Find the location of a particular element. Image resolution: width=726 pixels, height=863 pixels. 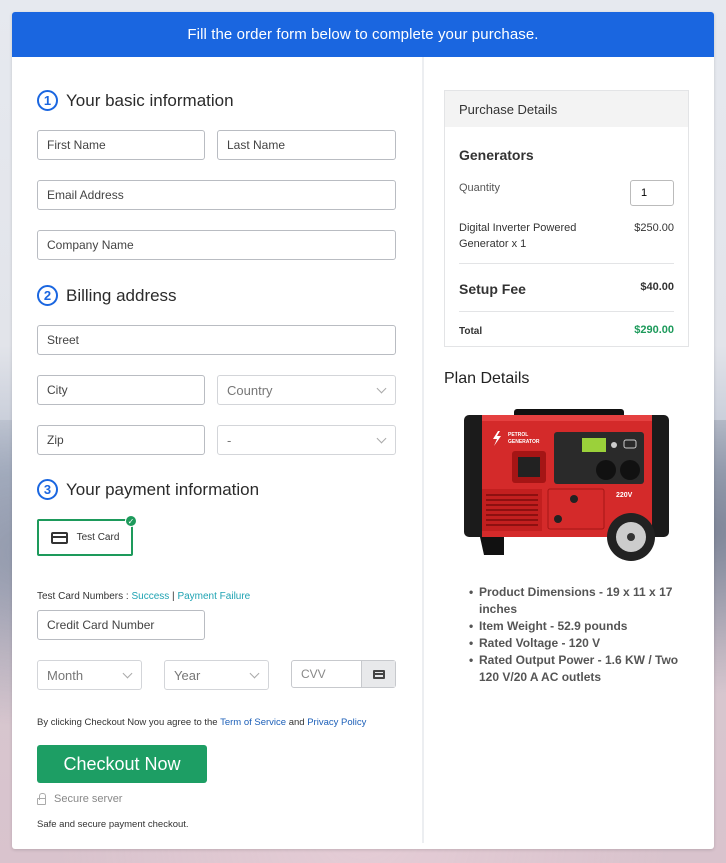

privacy-policy-link: Privacy Policy is located at coordinates (336, 722).